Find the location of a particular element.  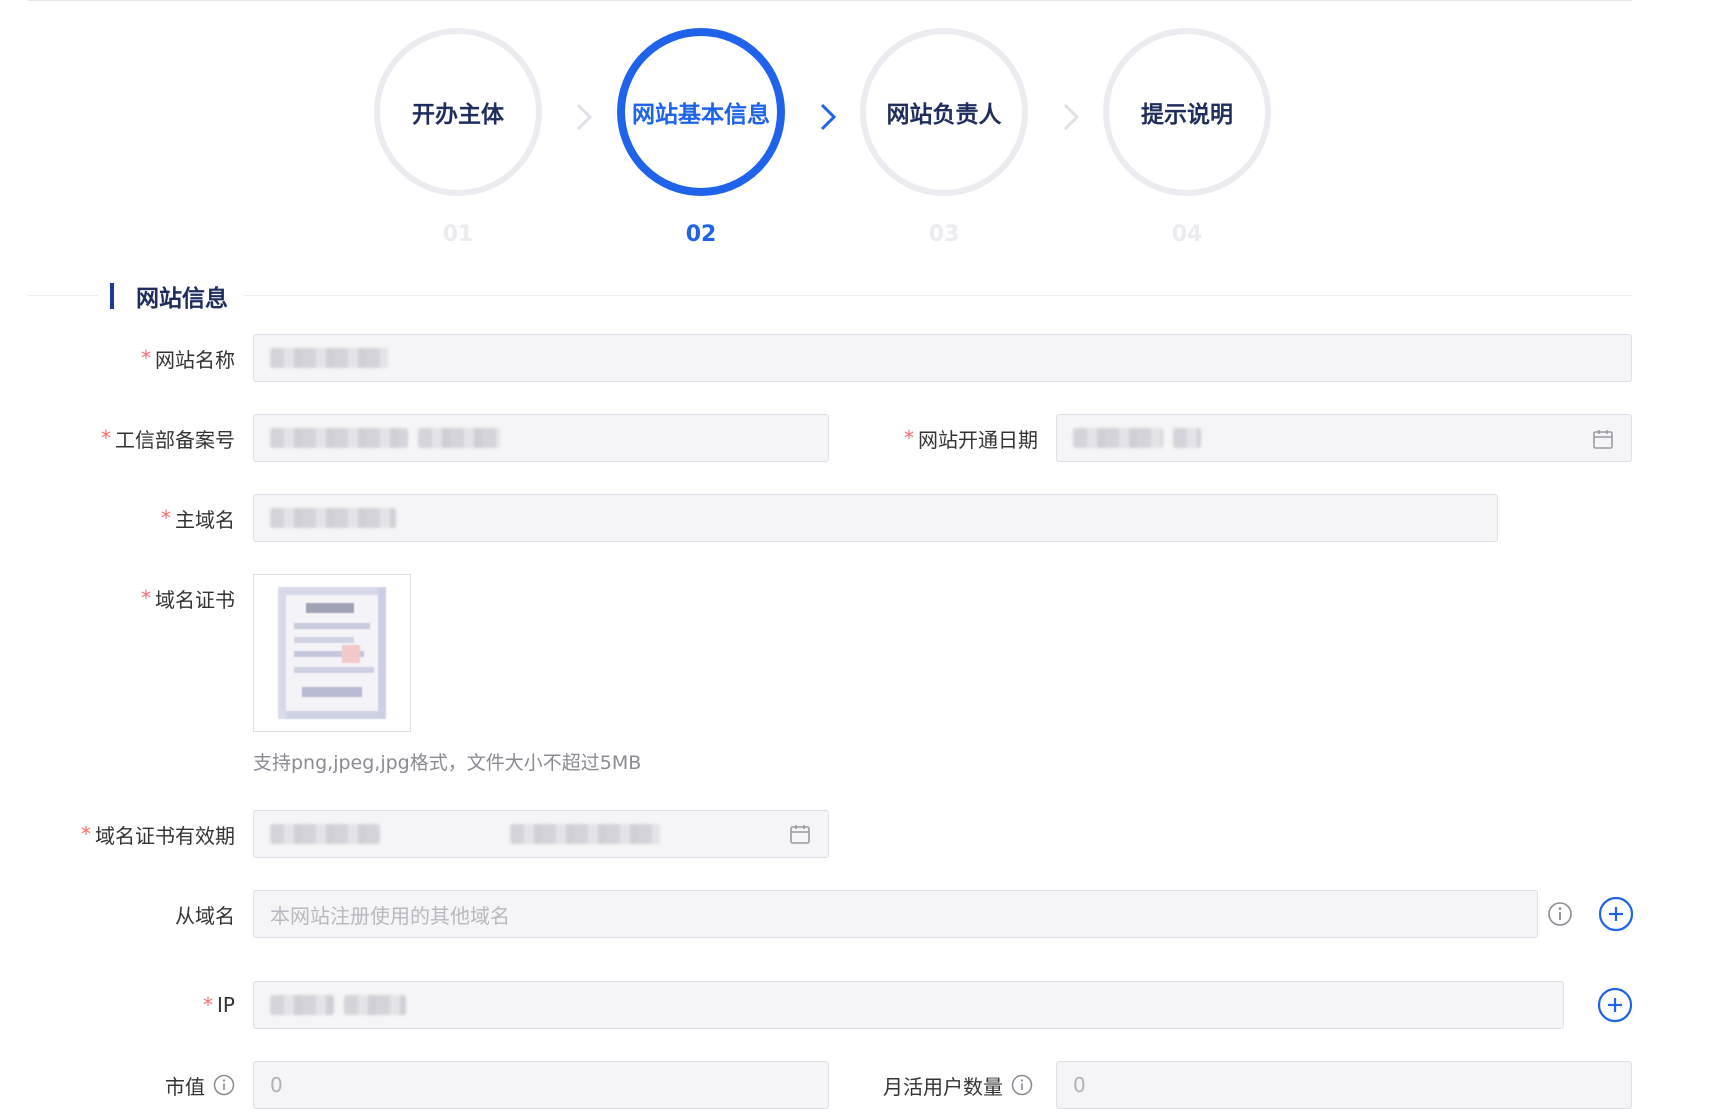

main-domain-label: * 主域名 is located at coordinates (198, 518).